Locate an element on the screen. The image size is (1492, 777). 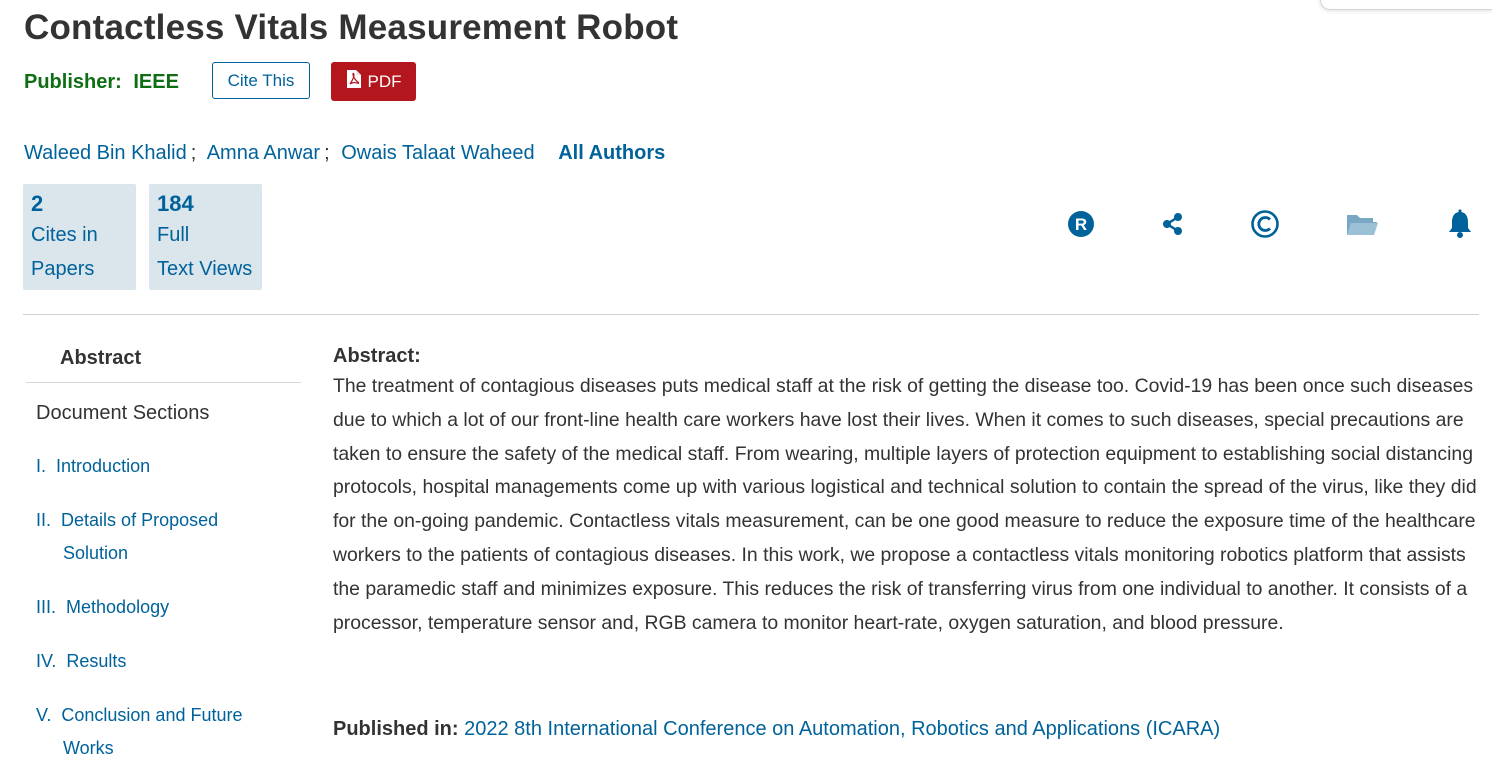
rights-icon: R is located at coordinates (1081, 224).